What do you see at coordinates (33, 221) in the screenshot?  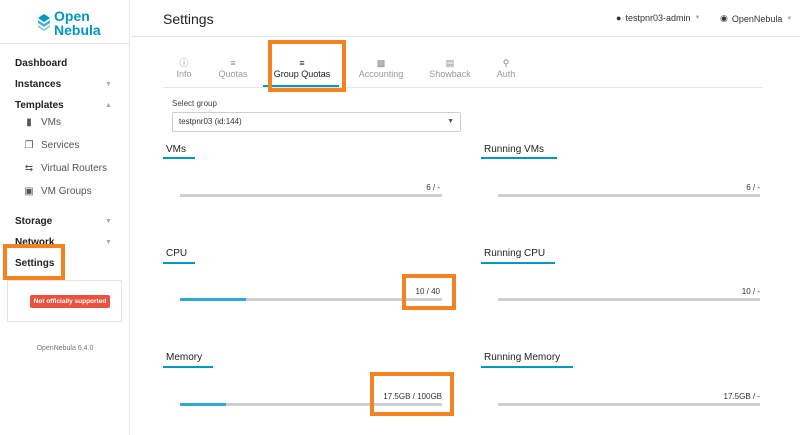 I see `sidebar-item-storage: Storage` at bounding box center [33, 221].